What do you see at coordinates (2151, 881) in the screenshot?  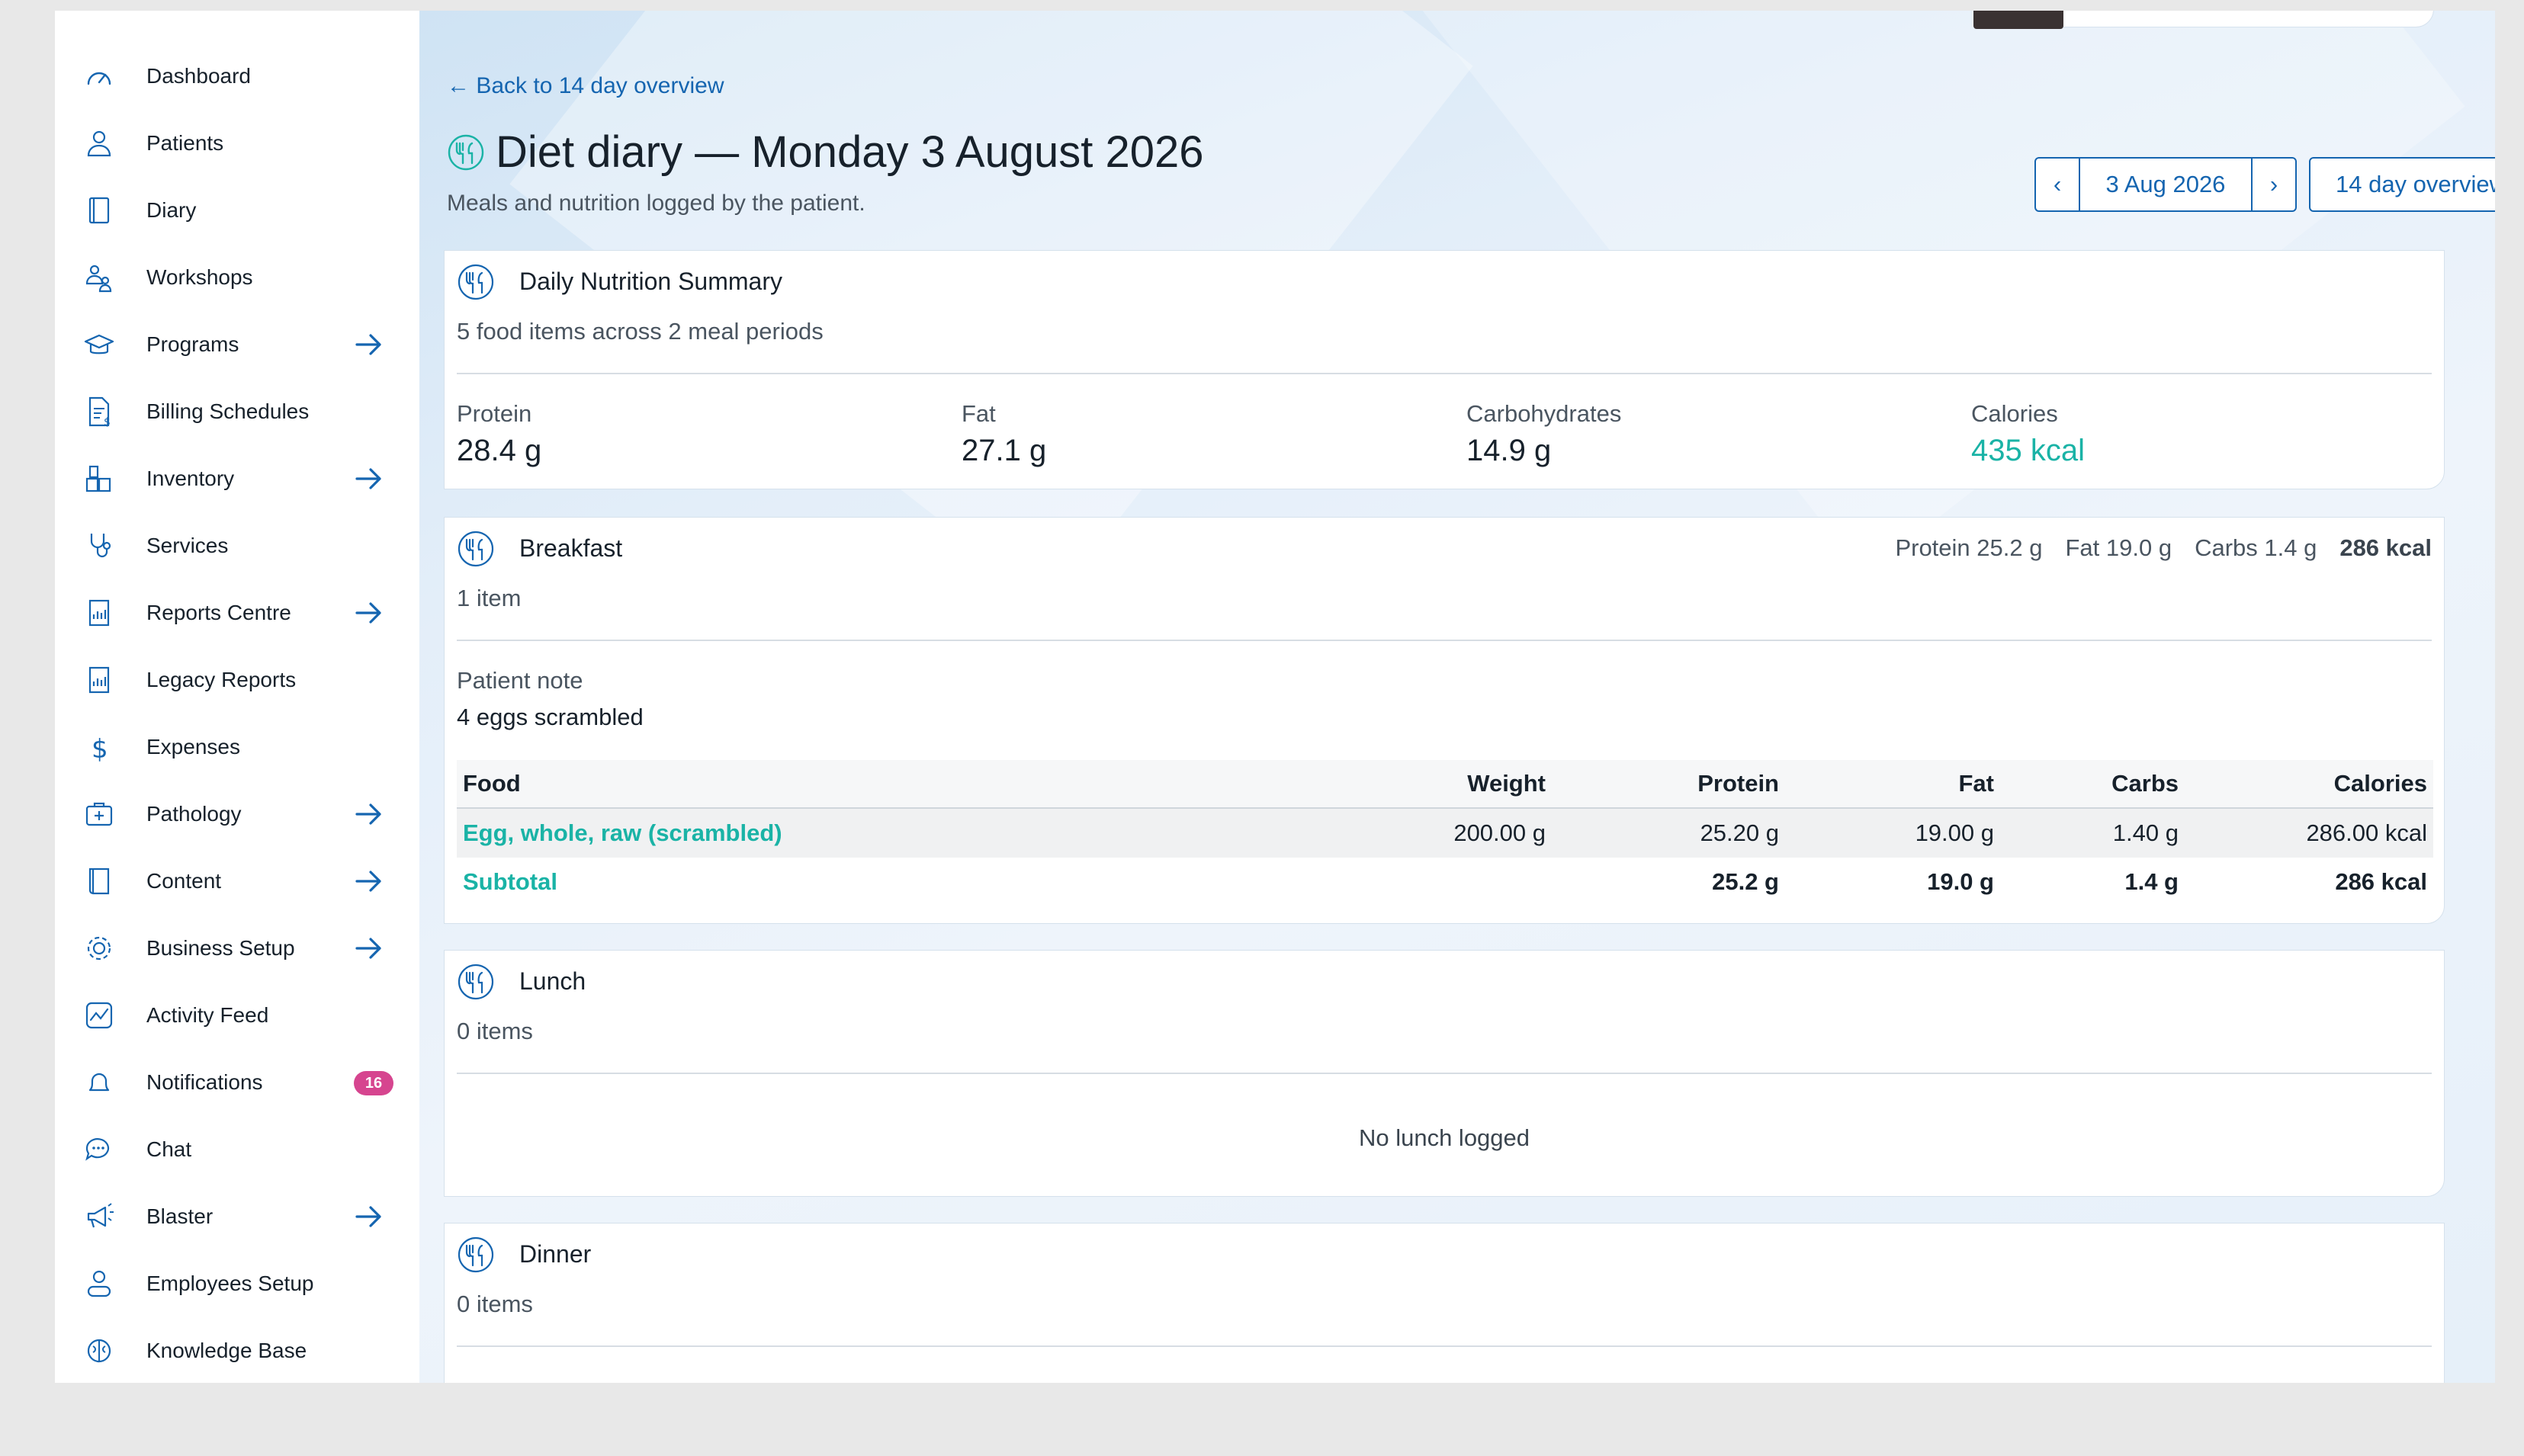 I see `subtotal-carbs: 1.4 g` at bounding box center [2151, 881].